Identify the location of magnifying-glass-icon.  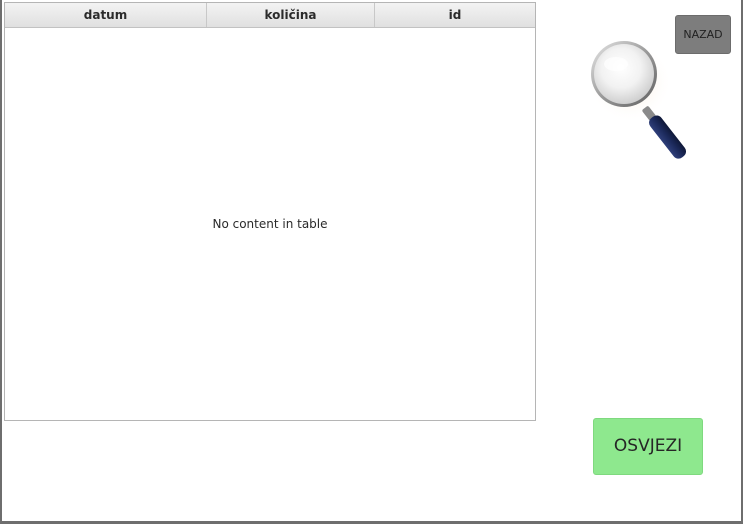
(644, 102).